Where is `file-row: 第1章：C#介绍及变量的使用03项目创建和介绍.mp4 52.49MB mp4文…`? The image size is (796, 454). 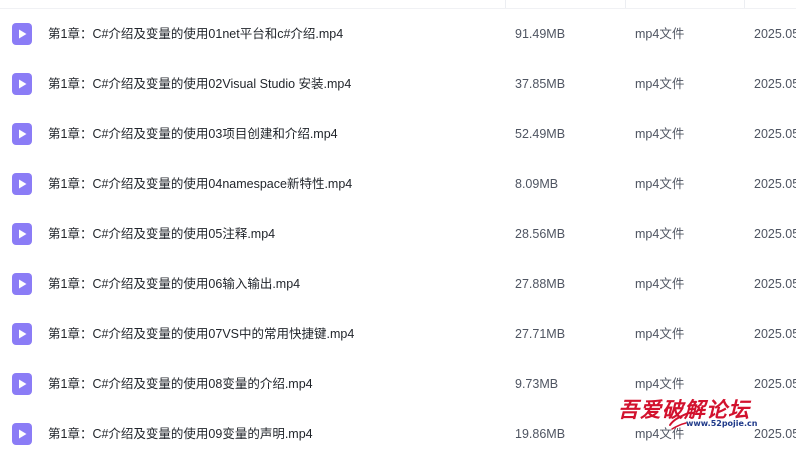 file-row: 第1章：C#介绍及变量的使用03项目创建和介绍.mp4 52.49MB mp4文… is located at coordinates (398, 134).